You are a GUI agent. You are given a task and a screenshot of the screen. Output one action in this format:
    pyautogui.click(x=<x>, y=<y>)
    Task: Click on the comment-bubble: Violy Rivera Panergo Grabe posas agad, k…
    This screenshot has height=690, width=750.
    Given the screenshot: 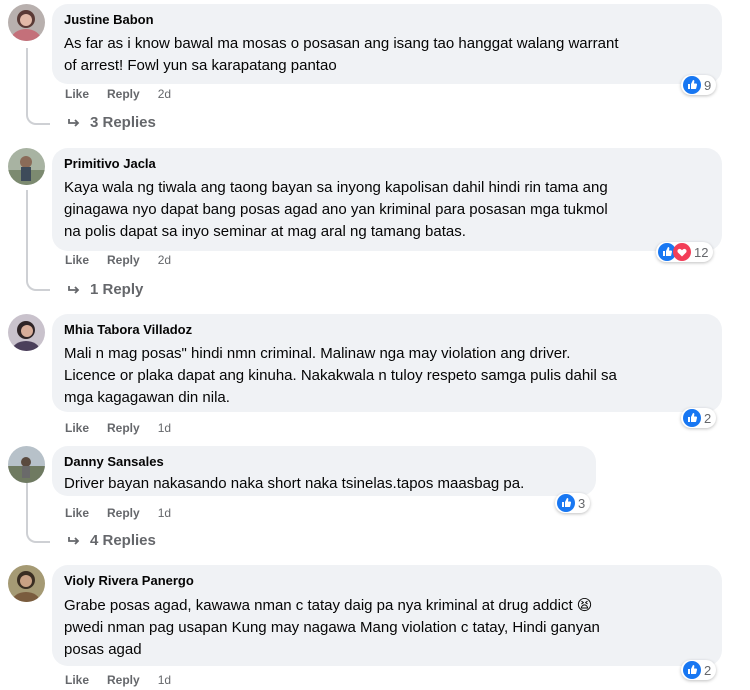 What is the action you would take?
    pyautogui.click(x=387, y=615)
    